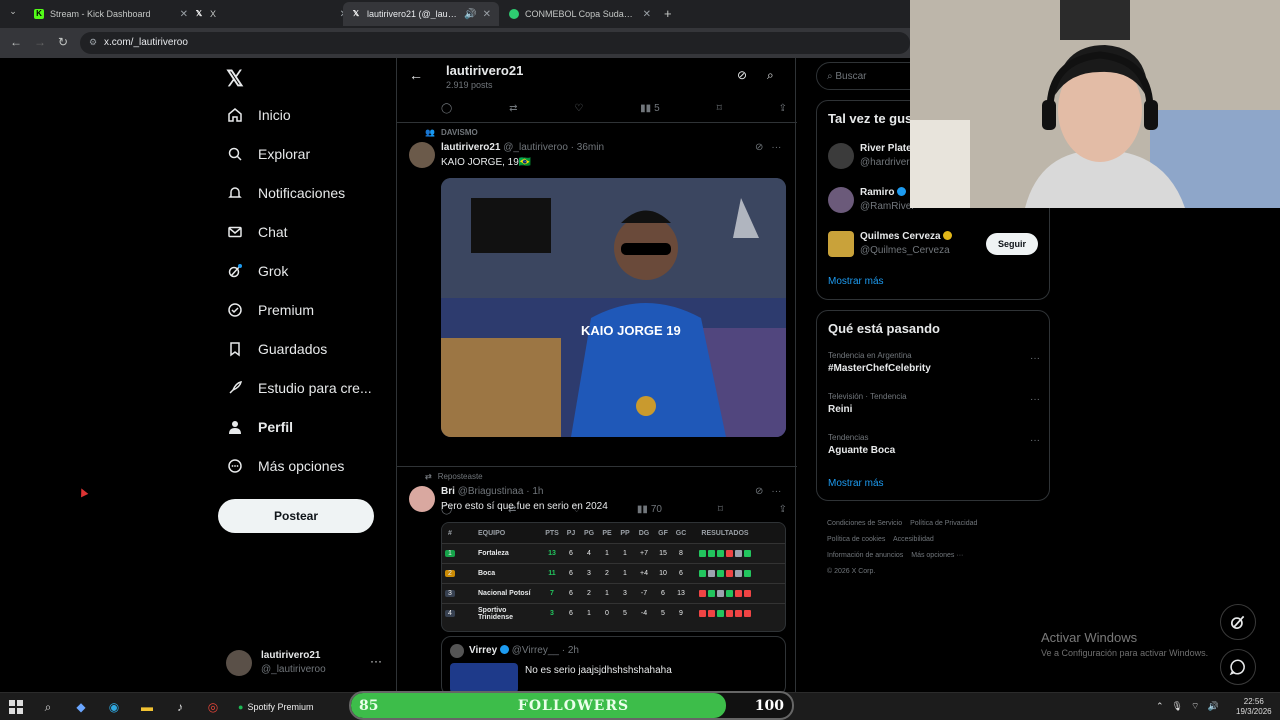  Describe the element at coordinates (493, 553) in the screenshot. I see `team-name: Fortaleza` at that location.